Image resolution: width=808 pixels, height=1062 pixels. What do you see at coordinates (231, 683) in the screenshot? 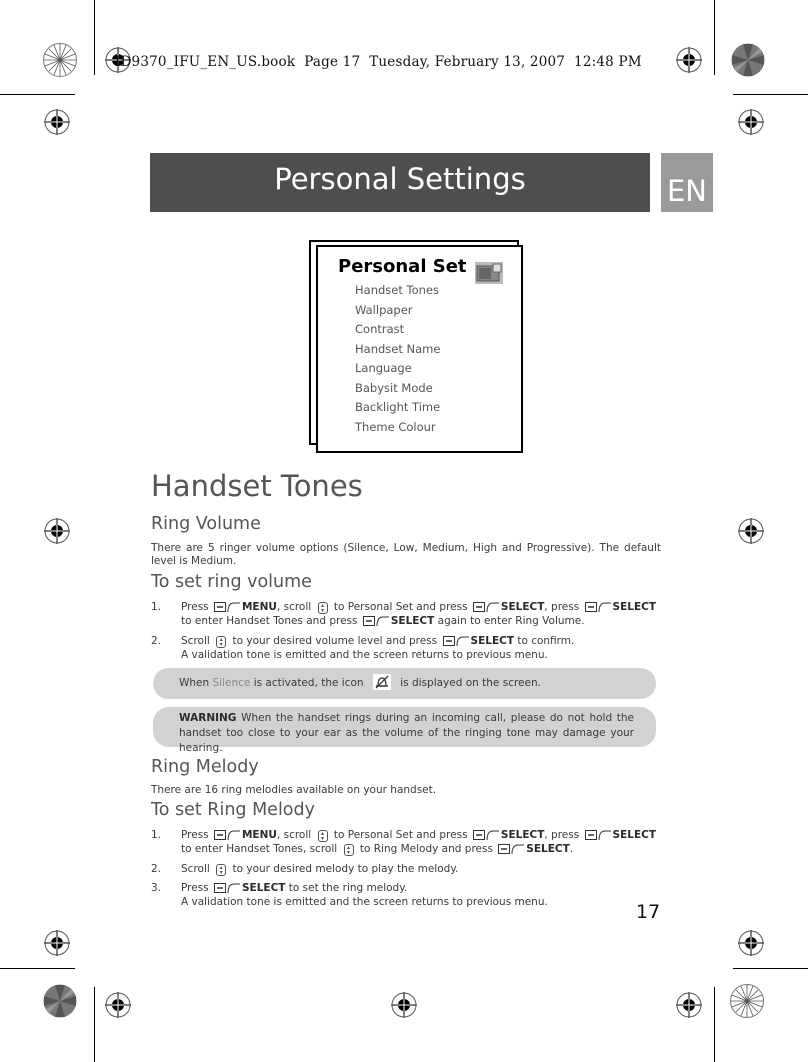
I see `silence-highlight: Silence` at bounding box center [231, 683].